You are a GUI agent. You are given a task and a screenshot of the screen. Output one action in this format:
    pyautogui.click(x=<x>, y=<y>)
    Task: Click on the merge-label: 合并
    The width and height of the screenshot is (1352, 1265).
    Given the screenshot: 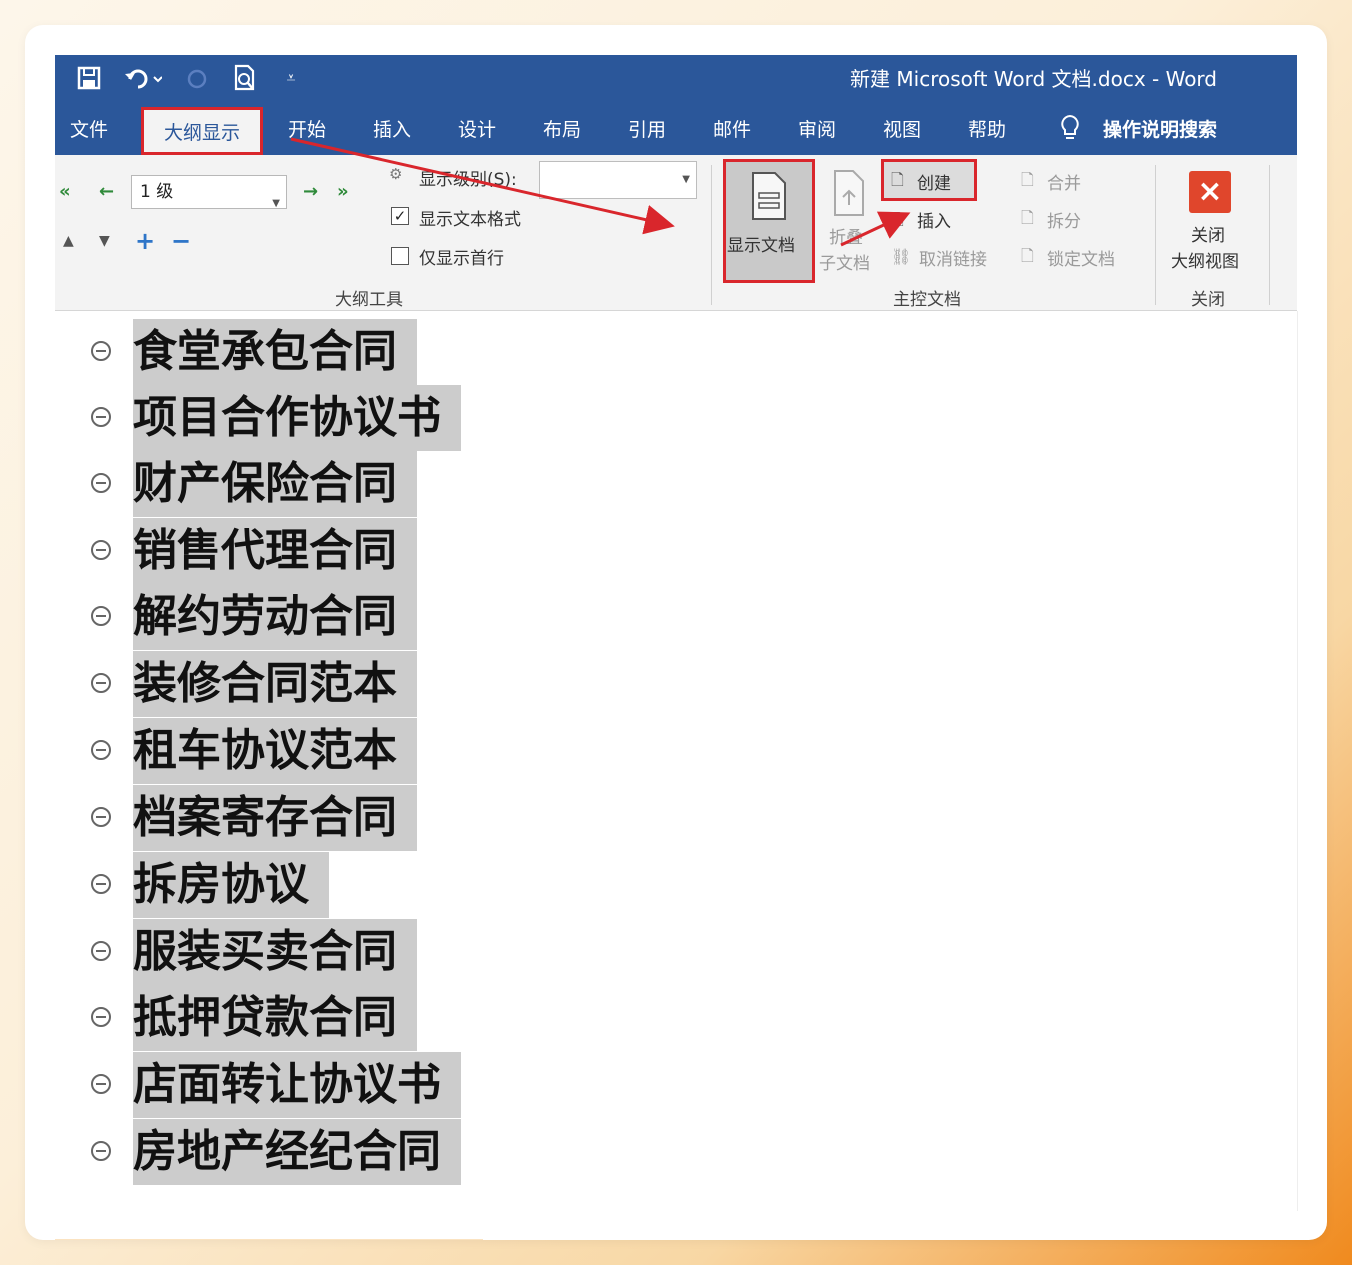 What is the action you would take?
    pyautogui.click(x=1064, y=181)
    